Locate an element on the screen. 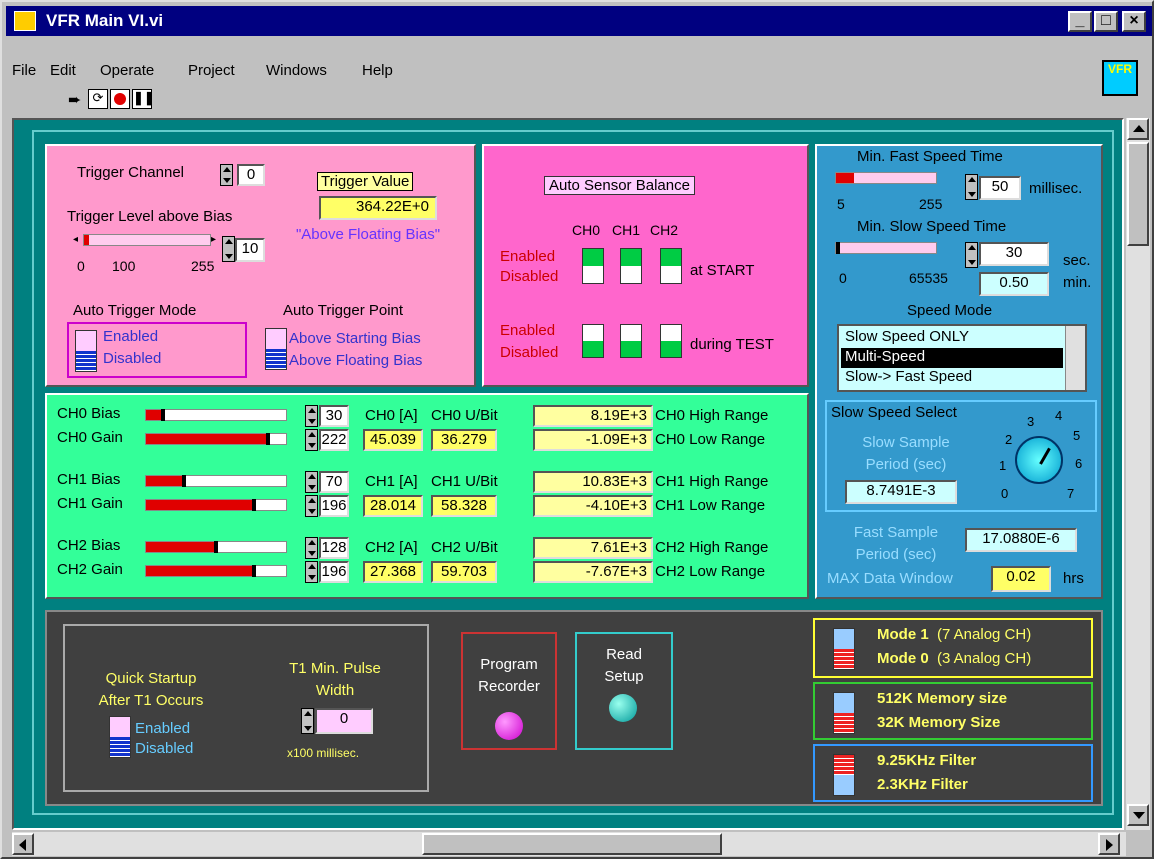  vertical-scrollbar is located at coordinates (1138, 474).